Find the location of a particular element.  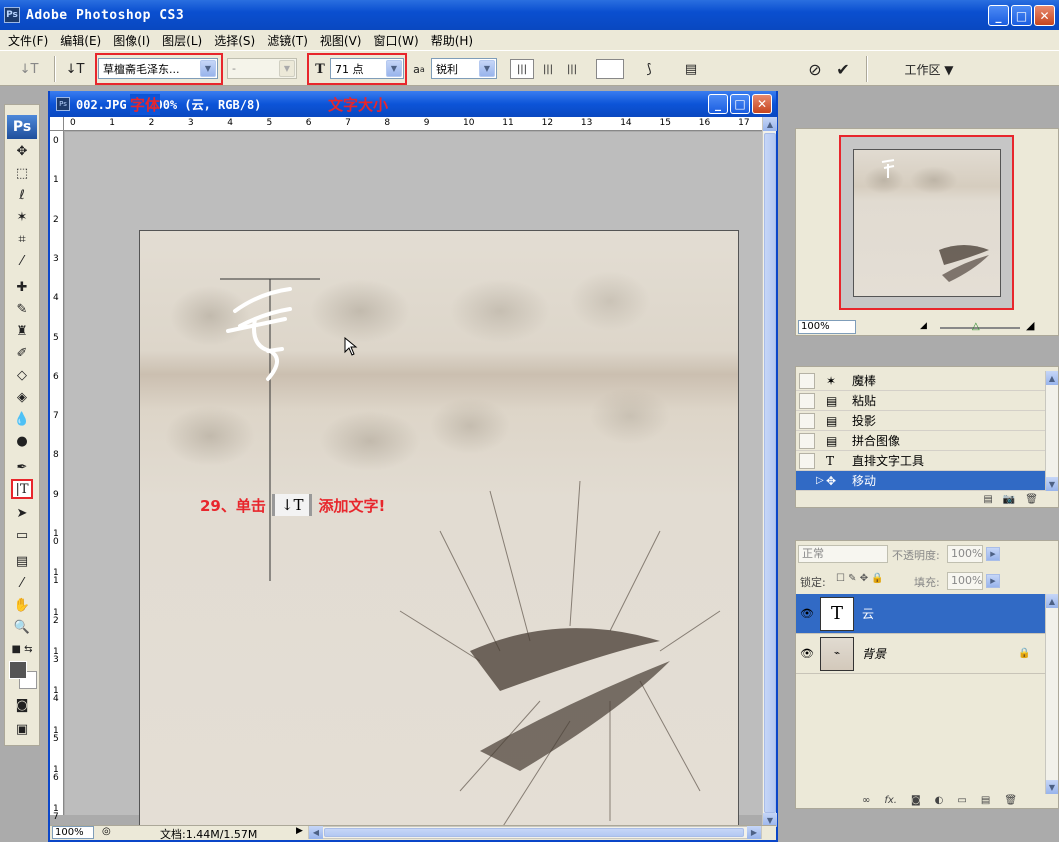

layer-mask-icon: ◙ is located at coordinates (916, 800).